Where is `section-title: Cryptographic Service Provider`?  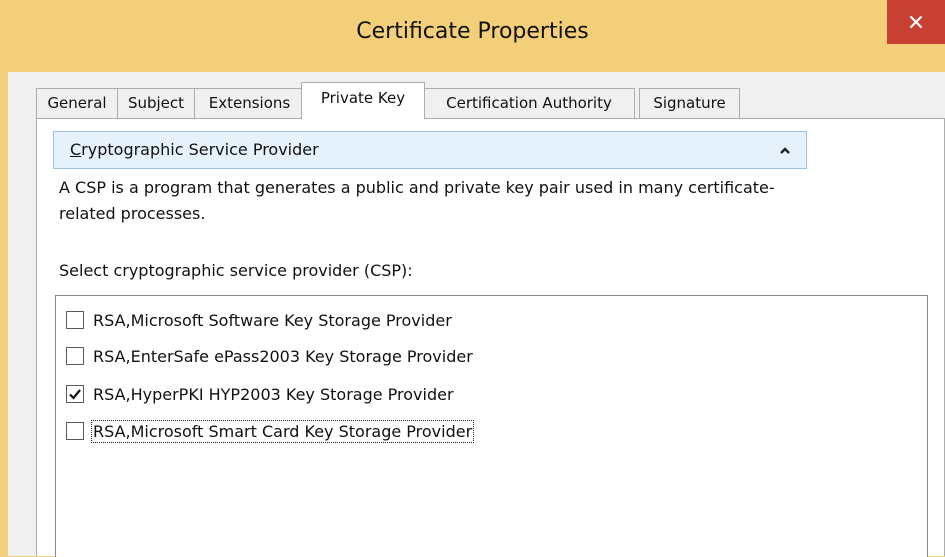
section-title: Cryptographic Service Provider is located at coordinates (194, 149).